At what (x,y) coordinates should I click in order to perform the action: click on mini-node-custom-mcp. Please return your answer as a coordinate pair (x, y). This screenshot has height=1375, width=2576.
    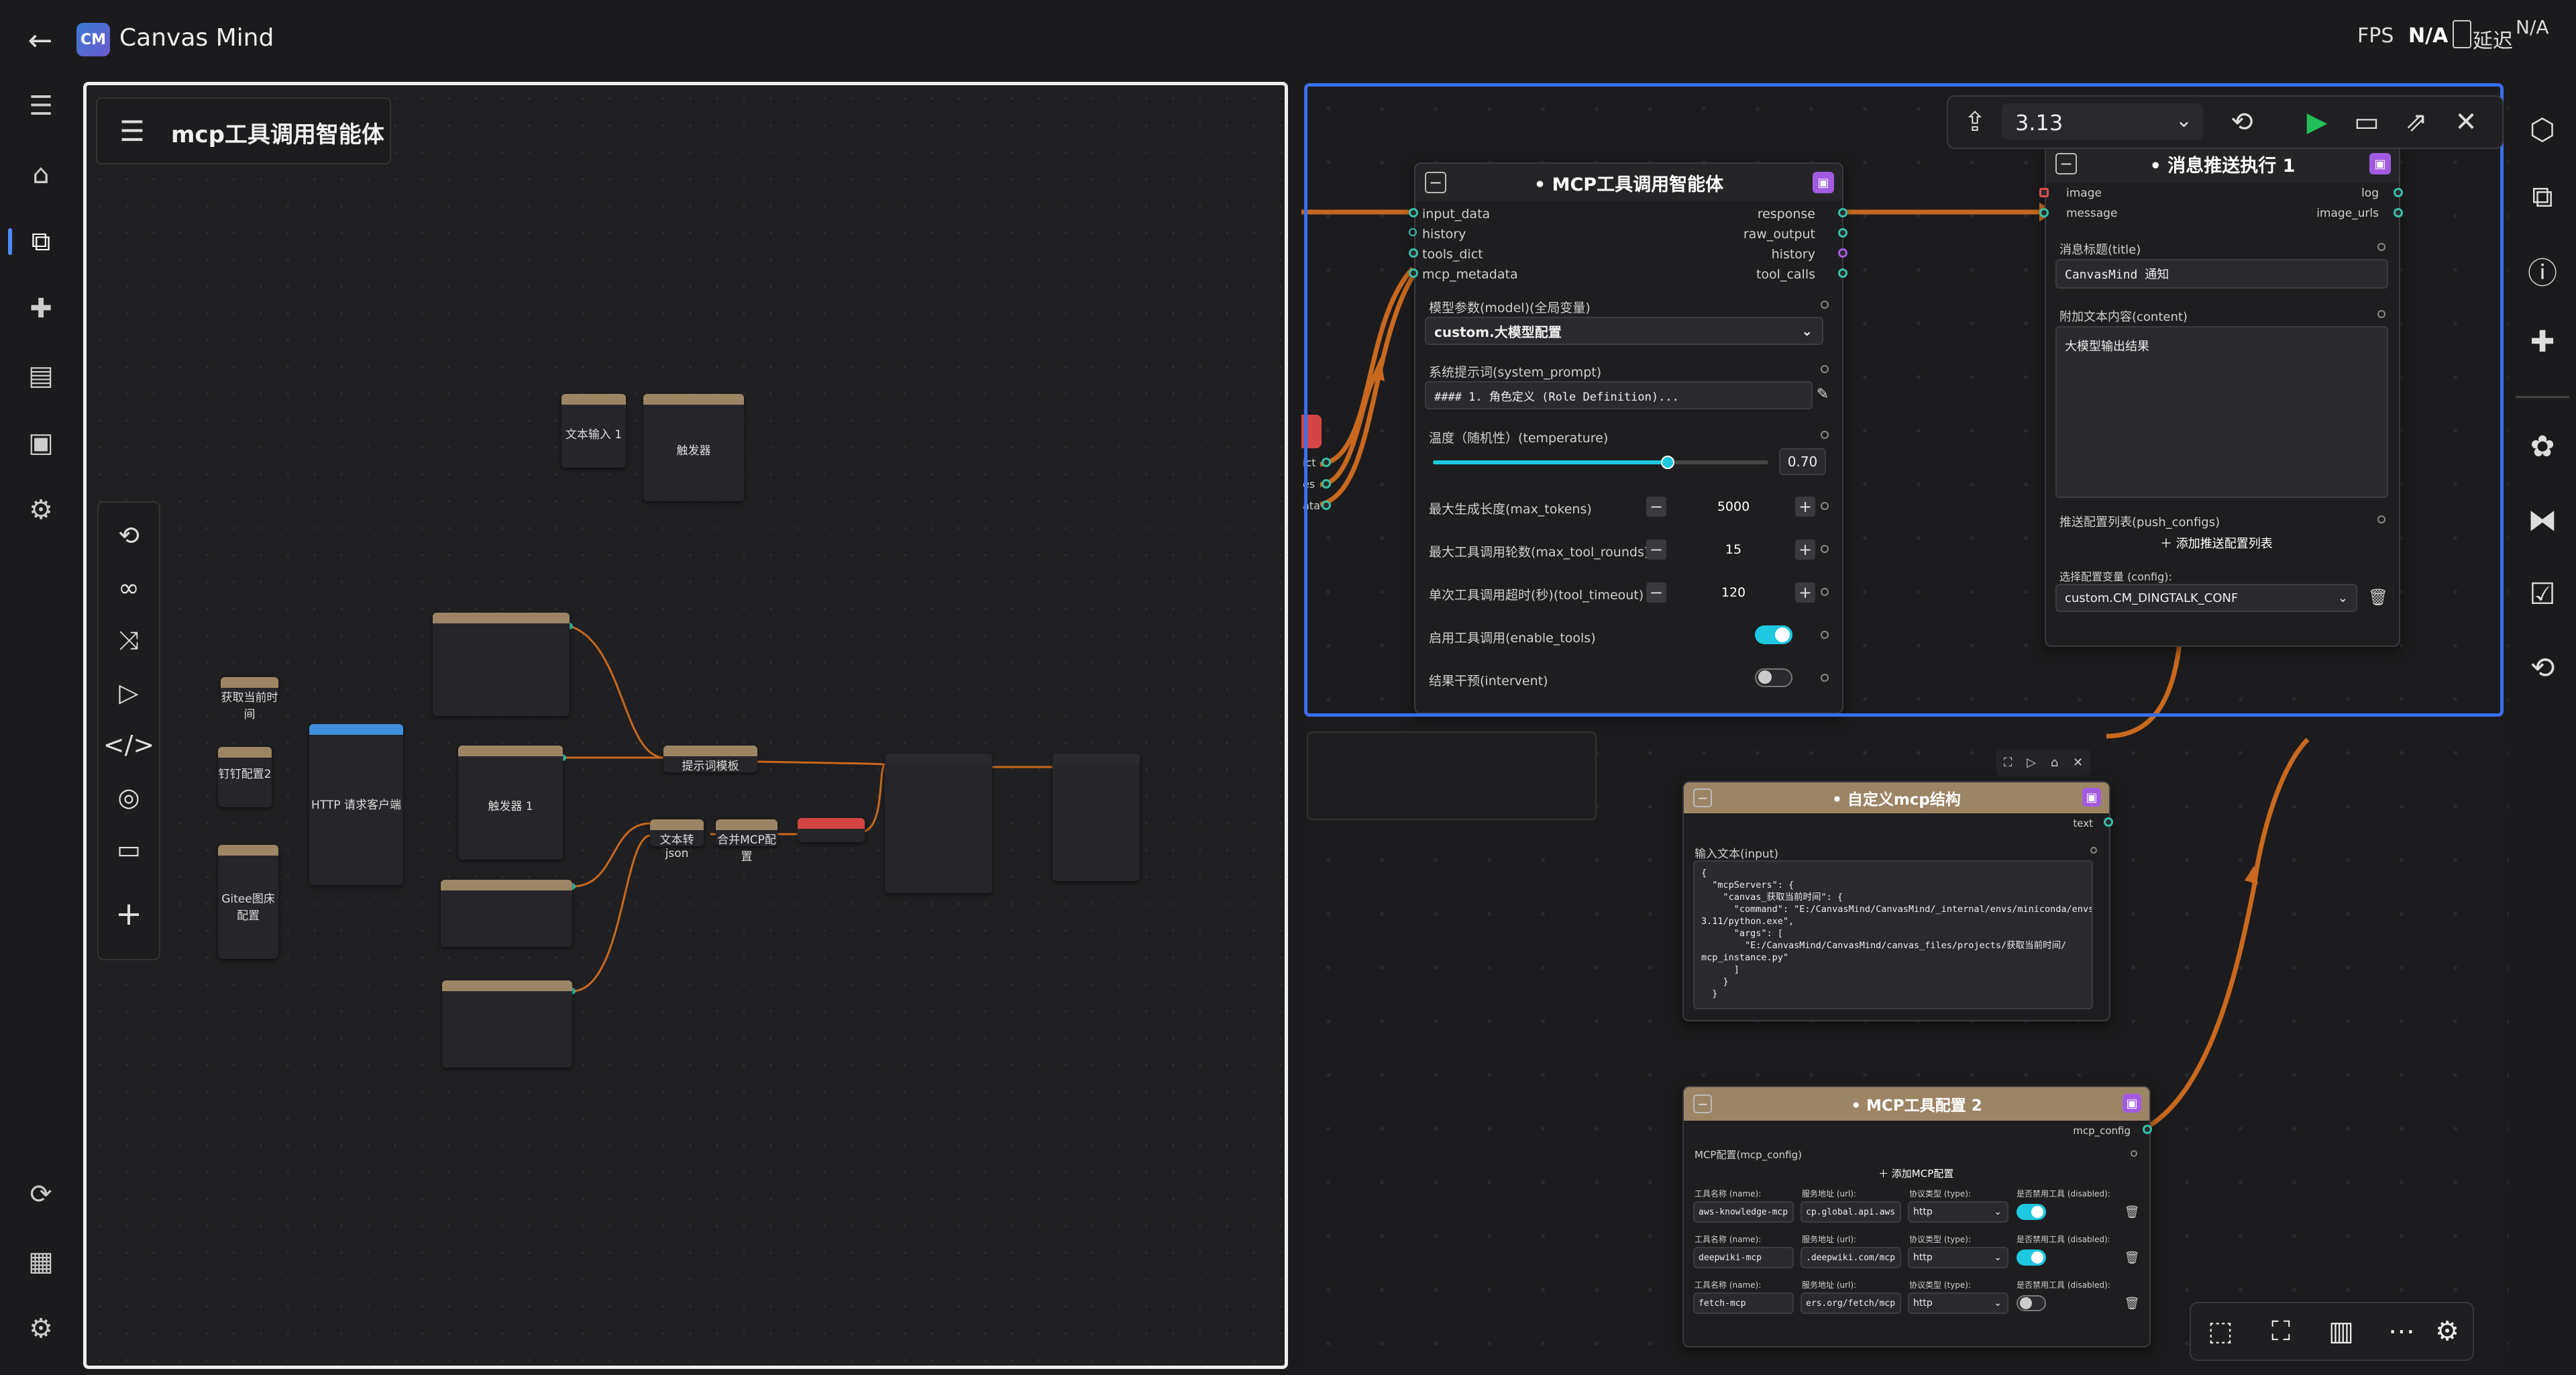
    Looking at the image, I should click on (831, 830).